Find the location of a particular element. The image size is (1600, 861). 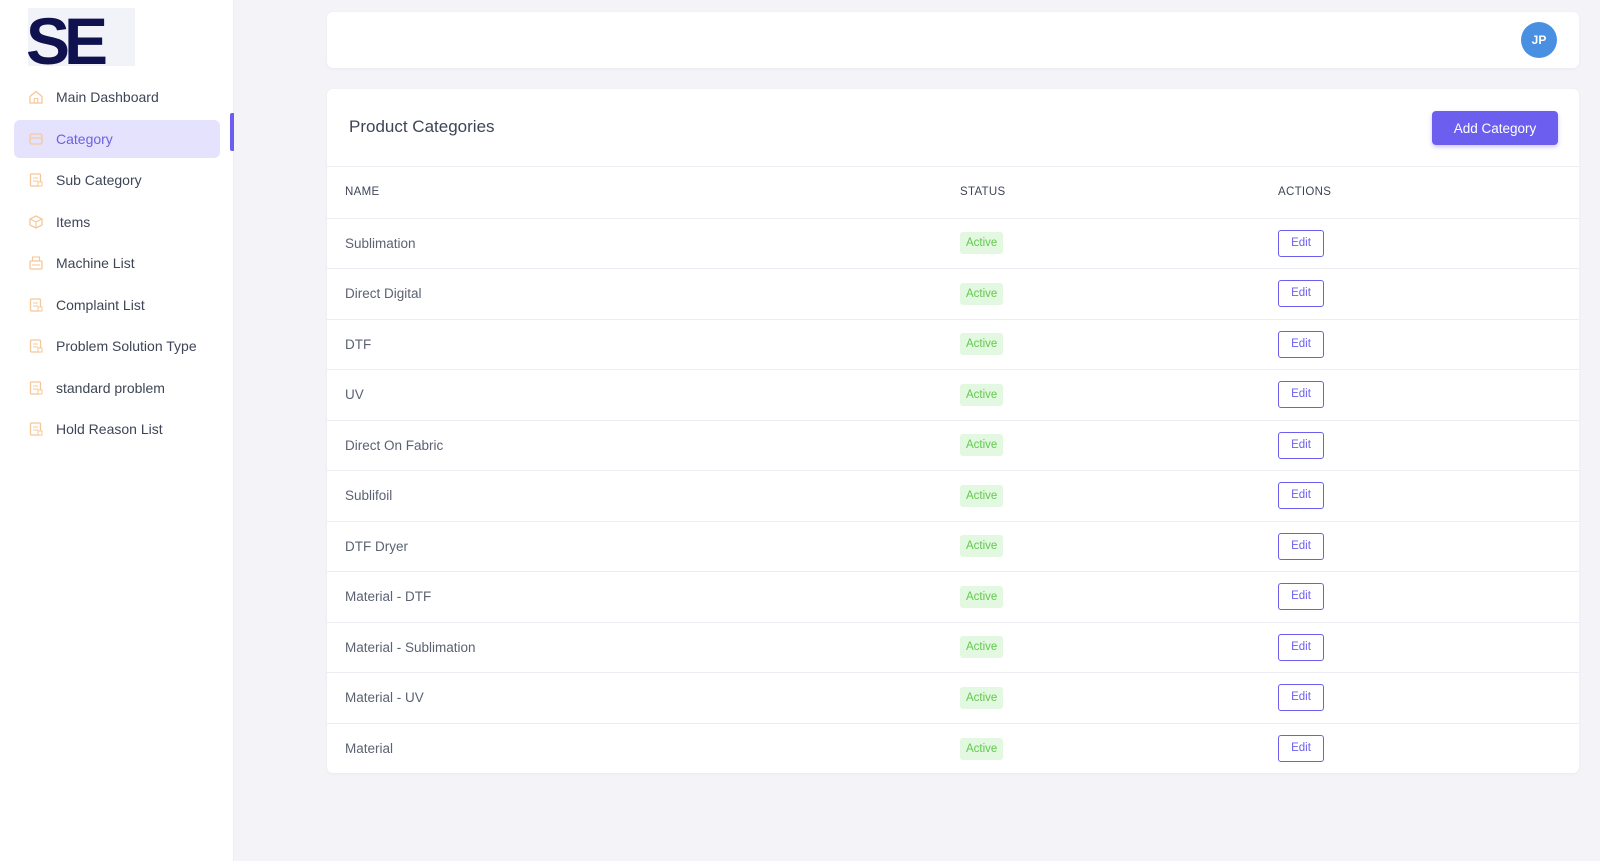

category-name: Direct Digital is located at coordinates (643, 294).